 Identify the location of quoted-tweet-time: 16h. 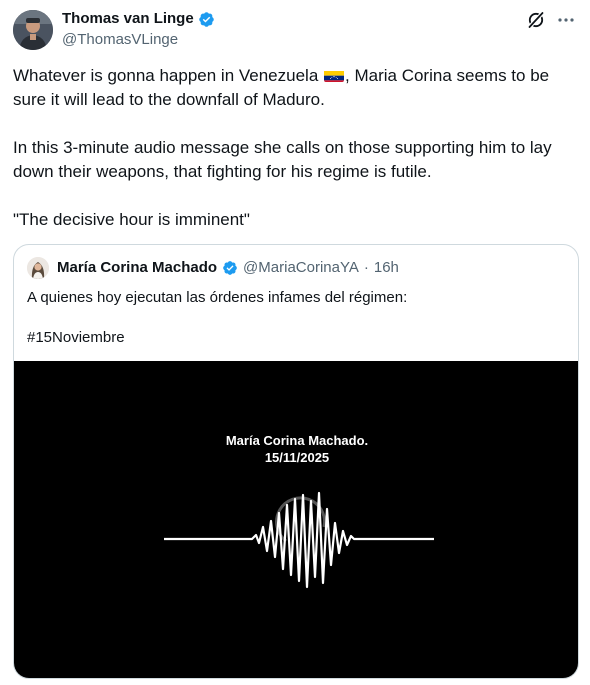
(386, 268).